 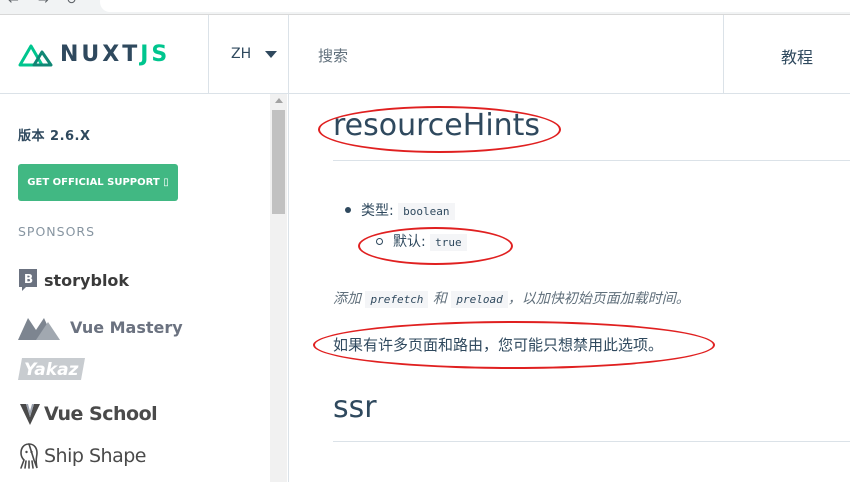 I want to click on sponsor-ship-shape: Ship Shape, so click(x=82, y=456).